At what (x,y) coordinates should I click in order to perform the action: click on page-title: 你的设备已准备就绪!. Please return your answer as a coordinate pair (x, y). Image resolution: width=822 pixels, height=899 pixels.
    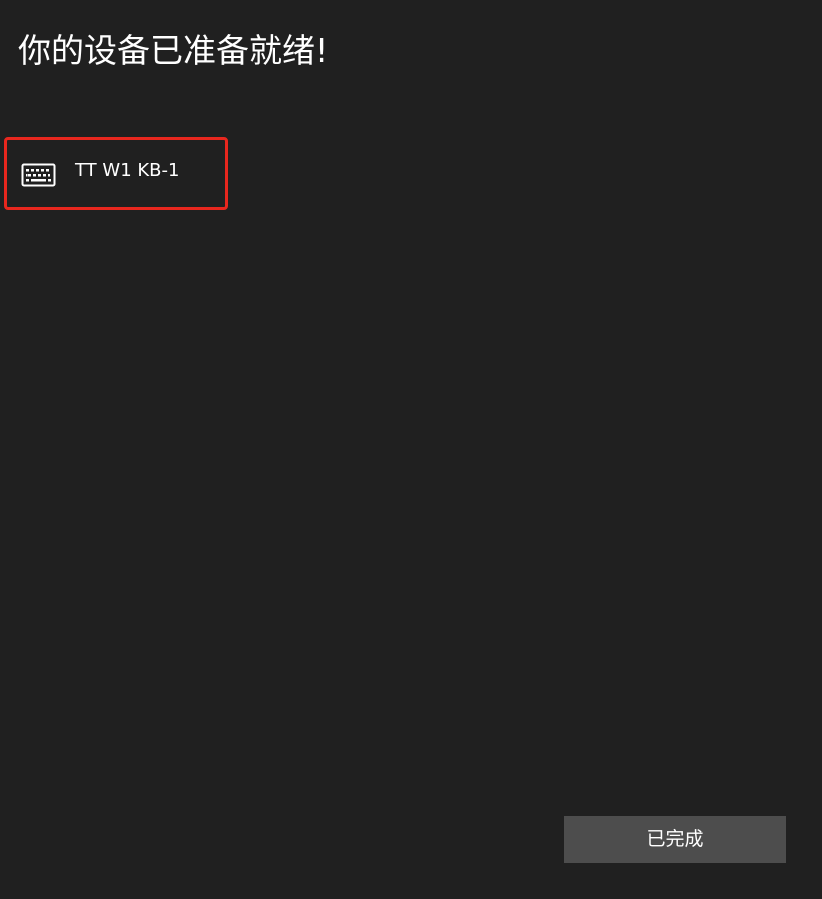
    Looking at the image, I should click on (173, 50).